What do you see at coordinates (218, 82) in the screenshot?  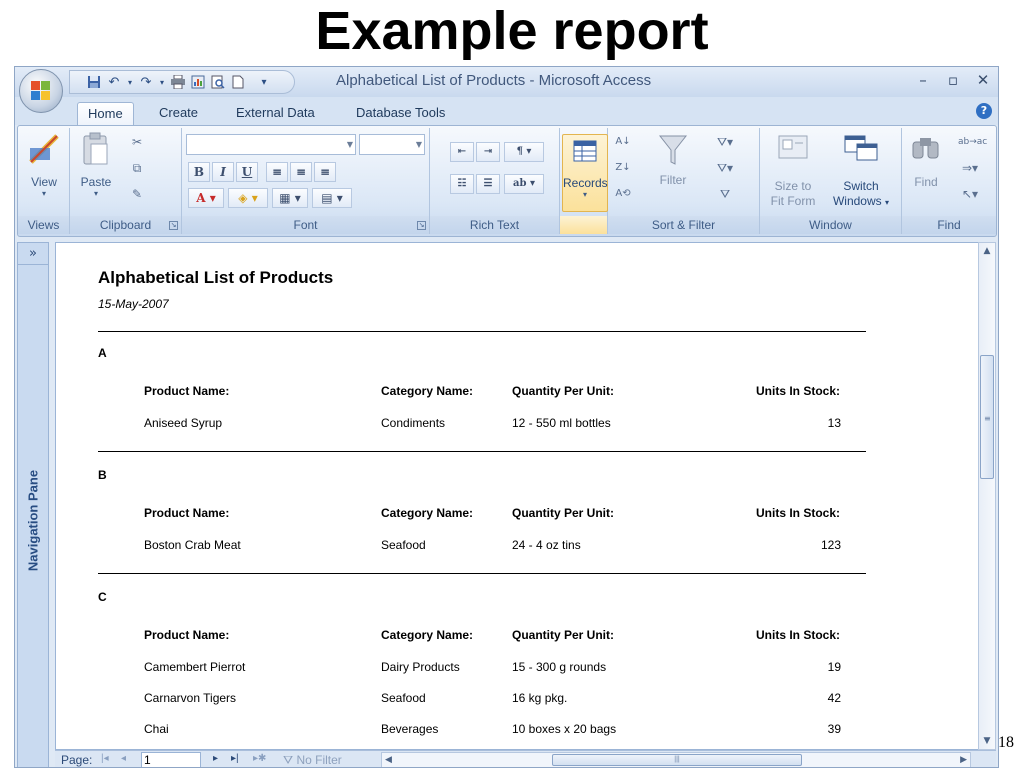 I see `print-preview-icon` at bounding box center [218, 82].